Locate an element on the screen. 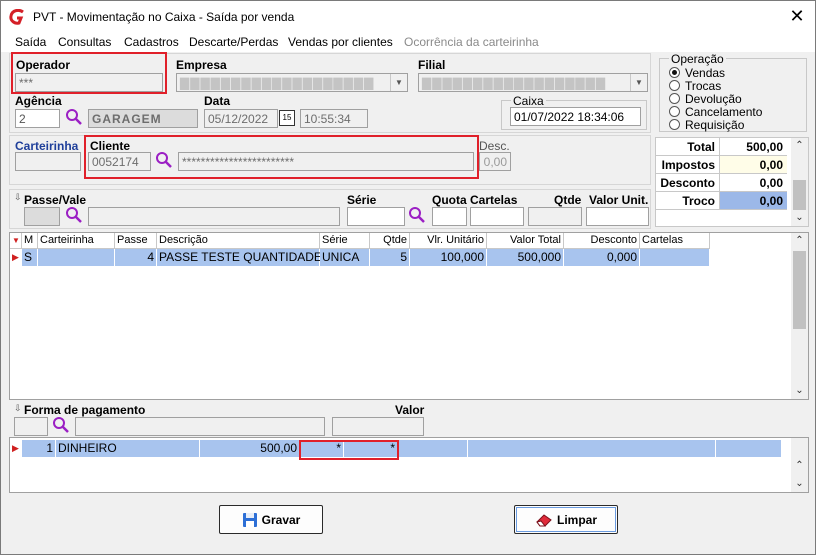  menu-ocorrencia-carteirinha: Ocorrência da carteirinha is located at coordinates (471, 42).